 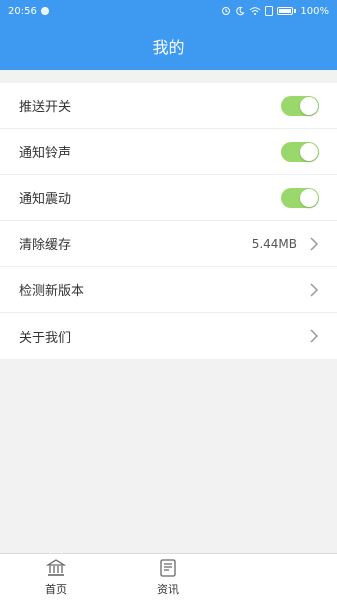 I want to click on battery-level: 100%, so click(x=314, y=11).